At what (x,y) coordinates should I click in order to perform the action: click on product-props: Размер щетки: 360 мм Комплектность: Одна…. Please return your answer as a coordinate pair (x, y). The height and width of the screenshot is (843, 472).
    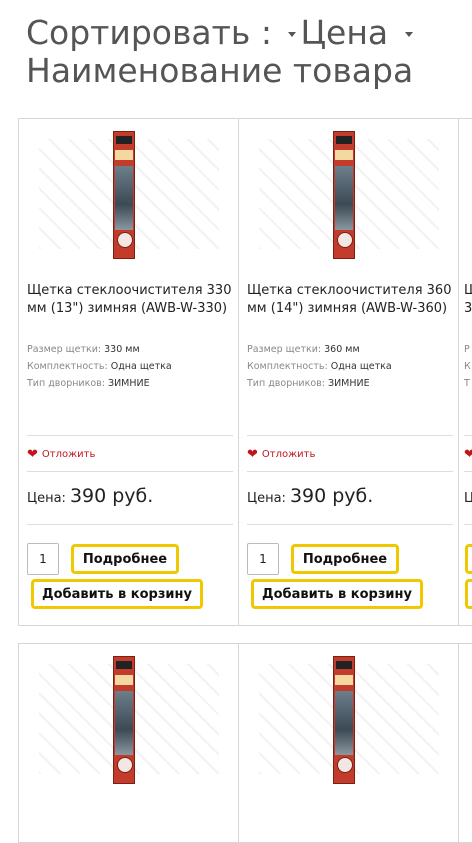
    Looking at the image, I should click on (351, 366).